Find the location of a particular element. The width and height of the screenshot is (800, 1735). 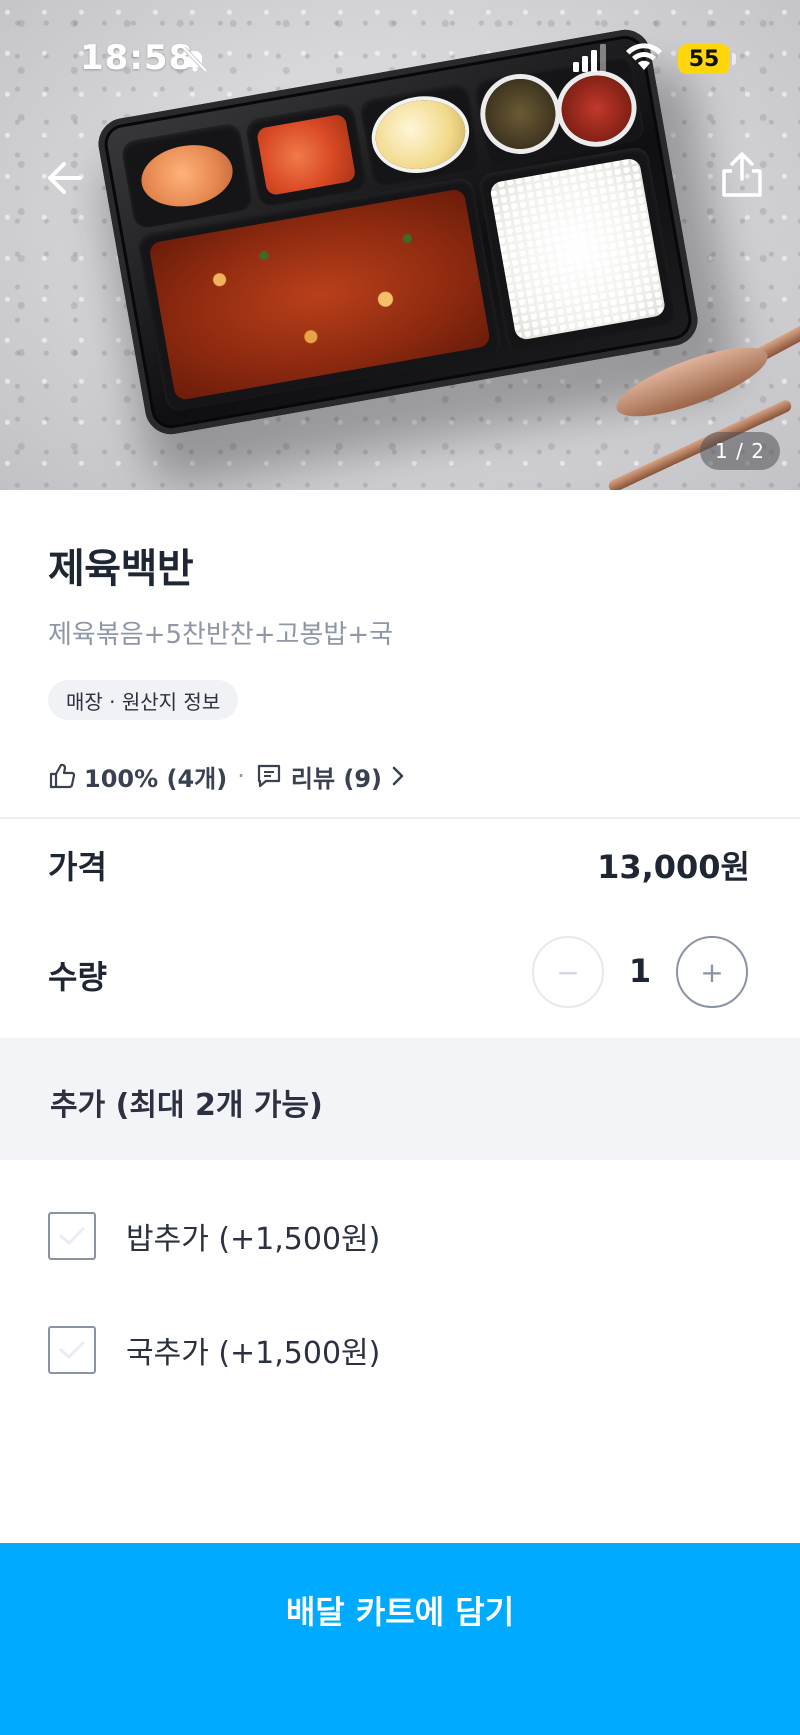

section-divider is located at coordinates (400, 818).